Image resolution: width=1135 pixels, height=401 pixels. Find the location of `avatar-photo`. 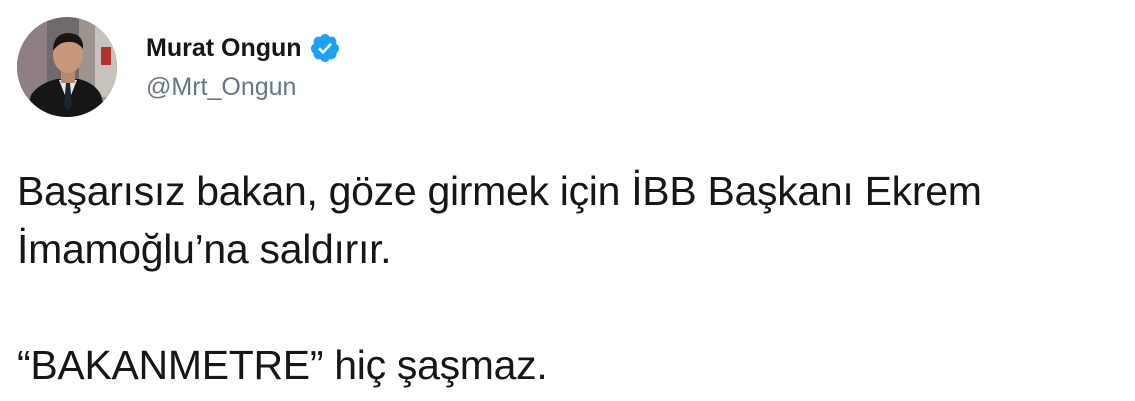

avatar-photo is located at coordinates (67, 67).